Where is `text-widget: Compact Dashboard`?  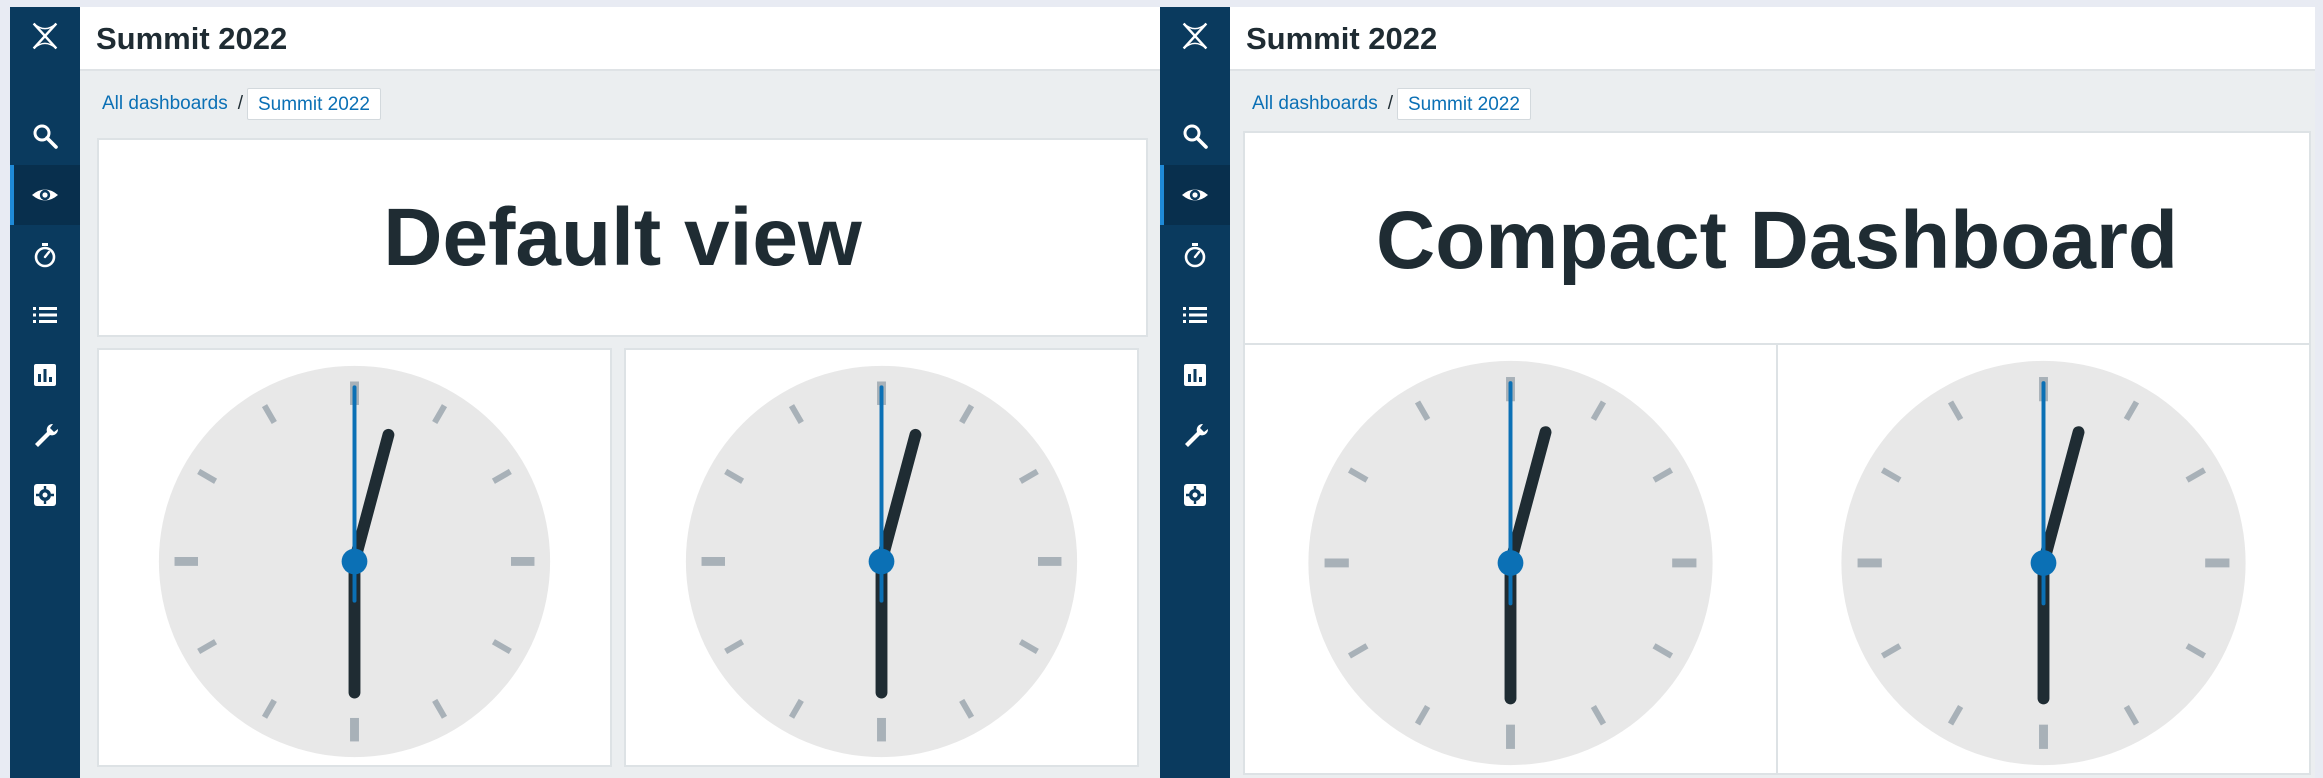 text-widget: Compact Dashboard is located at coordinates (1777, 241).